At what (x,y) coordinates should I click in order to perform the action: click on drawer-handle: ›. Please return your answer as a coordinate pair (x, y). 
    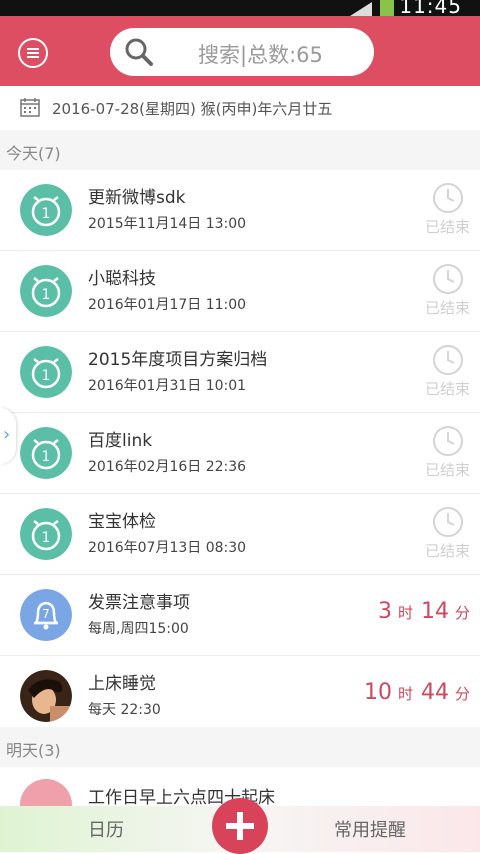
    Looking at the image, I should click on (8, 436).